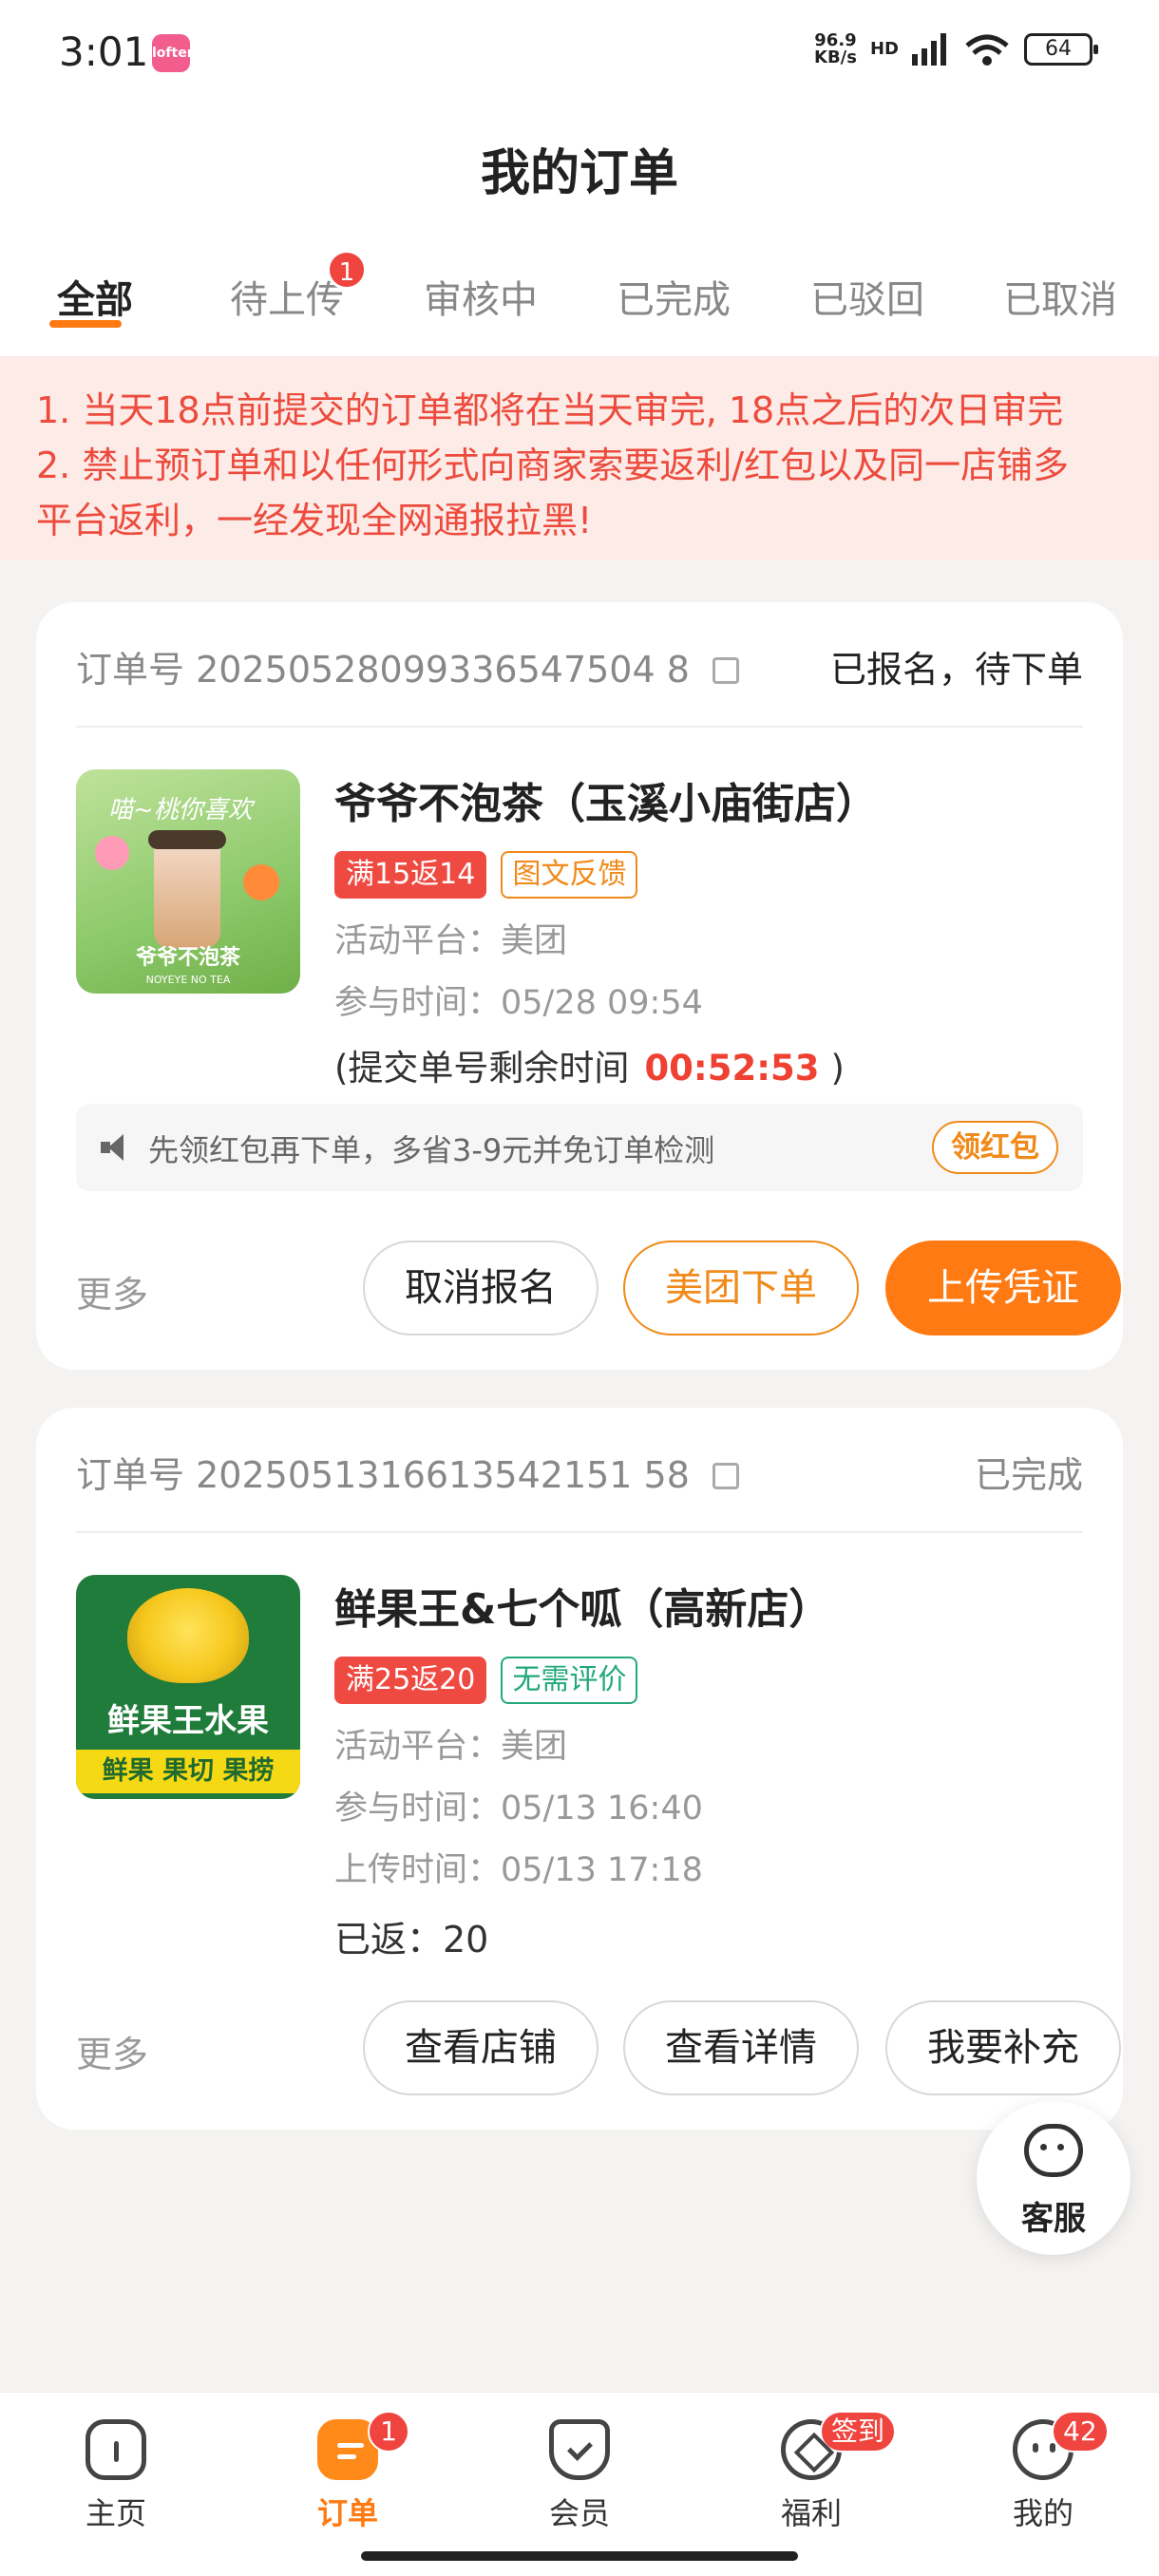 The image size is (1159, 2576). I want to click on countdown-line: (提交单号剩余时间 00:52:53), so click(589, 1068).